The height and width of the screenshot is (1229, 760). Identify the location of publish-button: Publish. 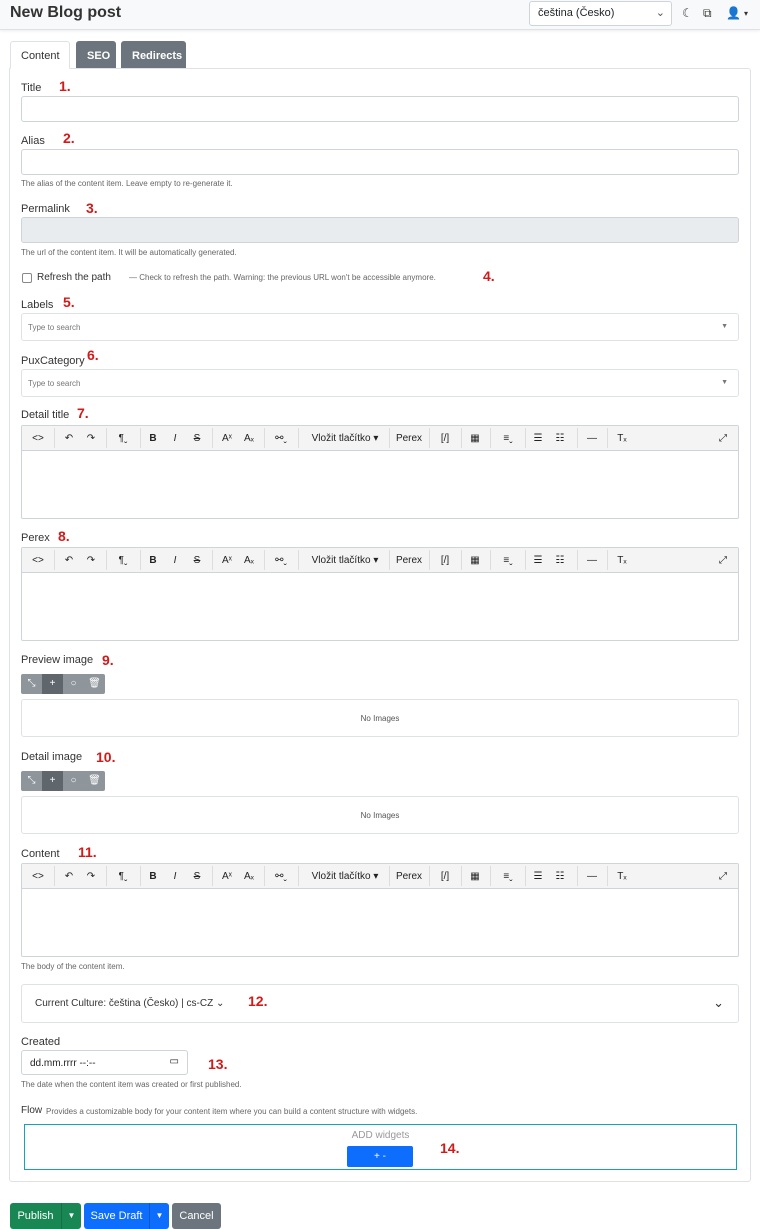
(35, 1216).